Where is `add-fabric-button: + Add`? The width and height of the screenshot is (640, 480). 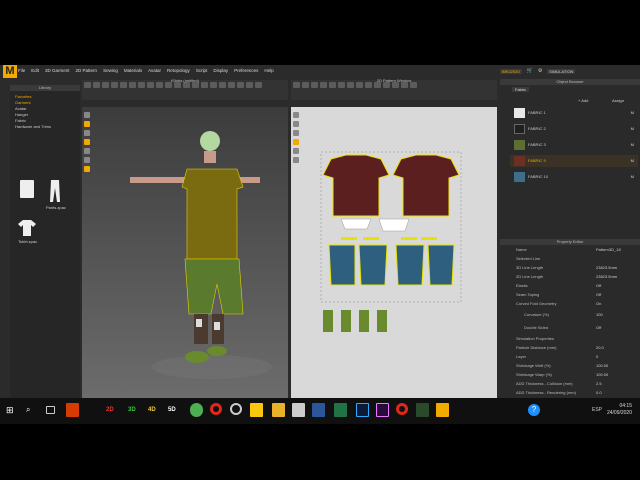 add-fabric-button: + Add is located at coordinates (583, 100).